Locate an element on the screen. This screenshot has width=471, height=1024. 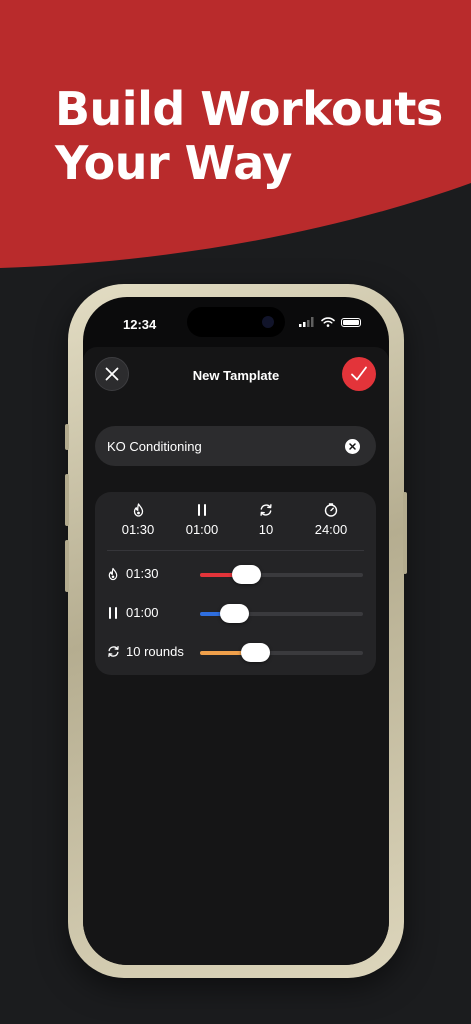
confirm-button is located at coordinates (359, 374).